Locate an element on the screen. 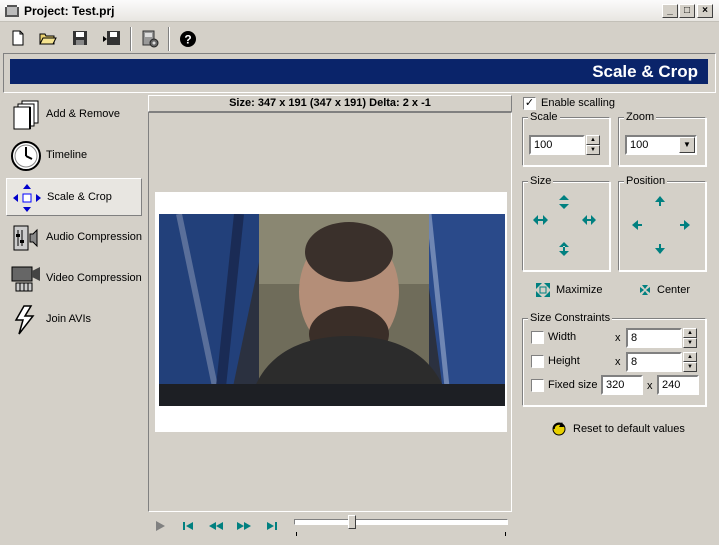  grow-width-icon is located at coordinates (589, 220).